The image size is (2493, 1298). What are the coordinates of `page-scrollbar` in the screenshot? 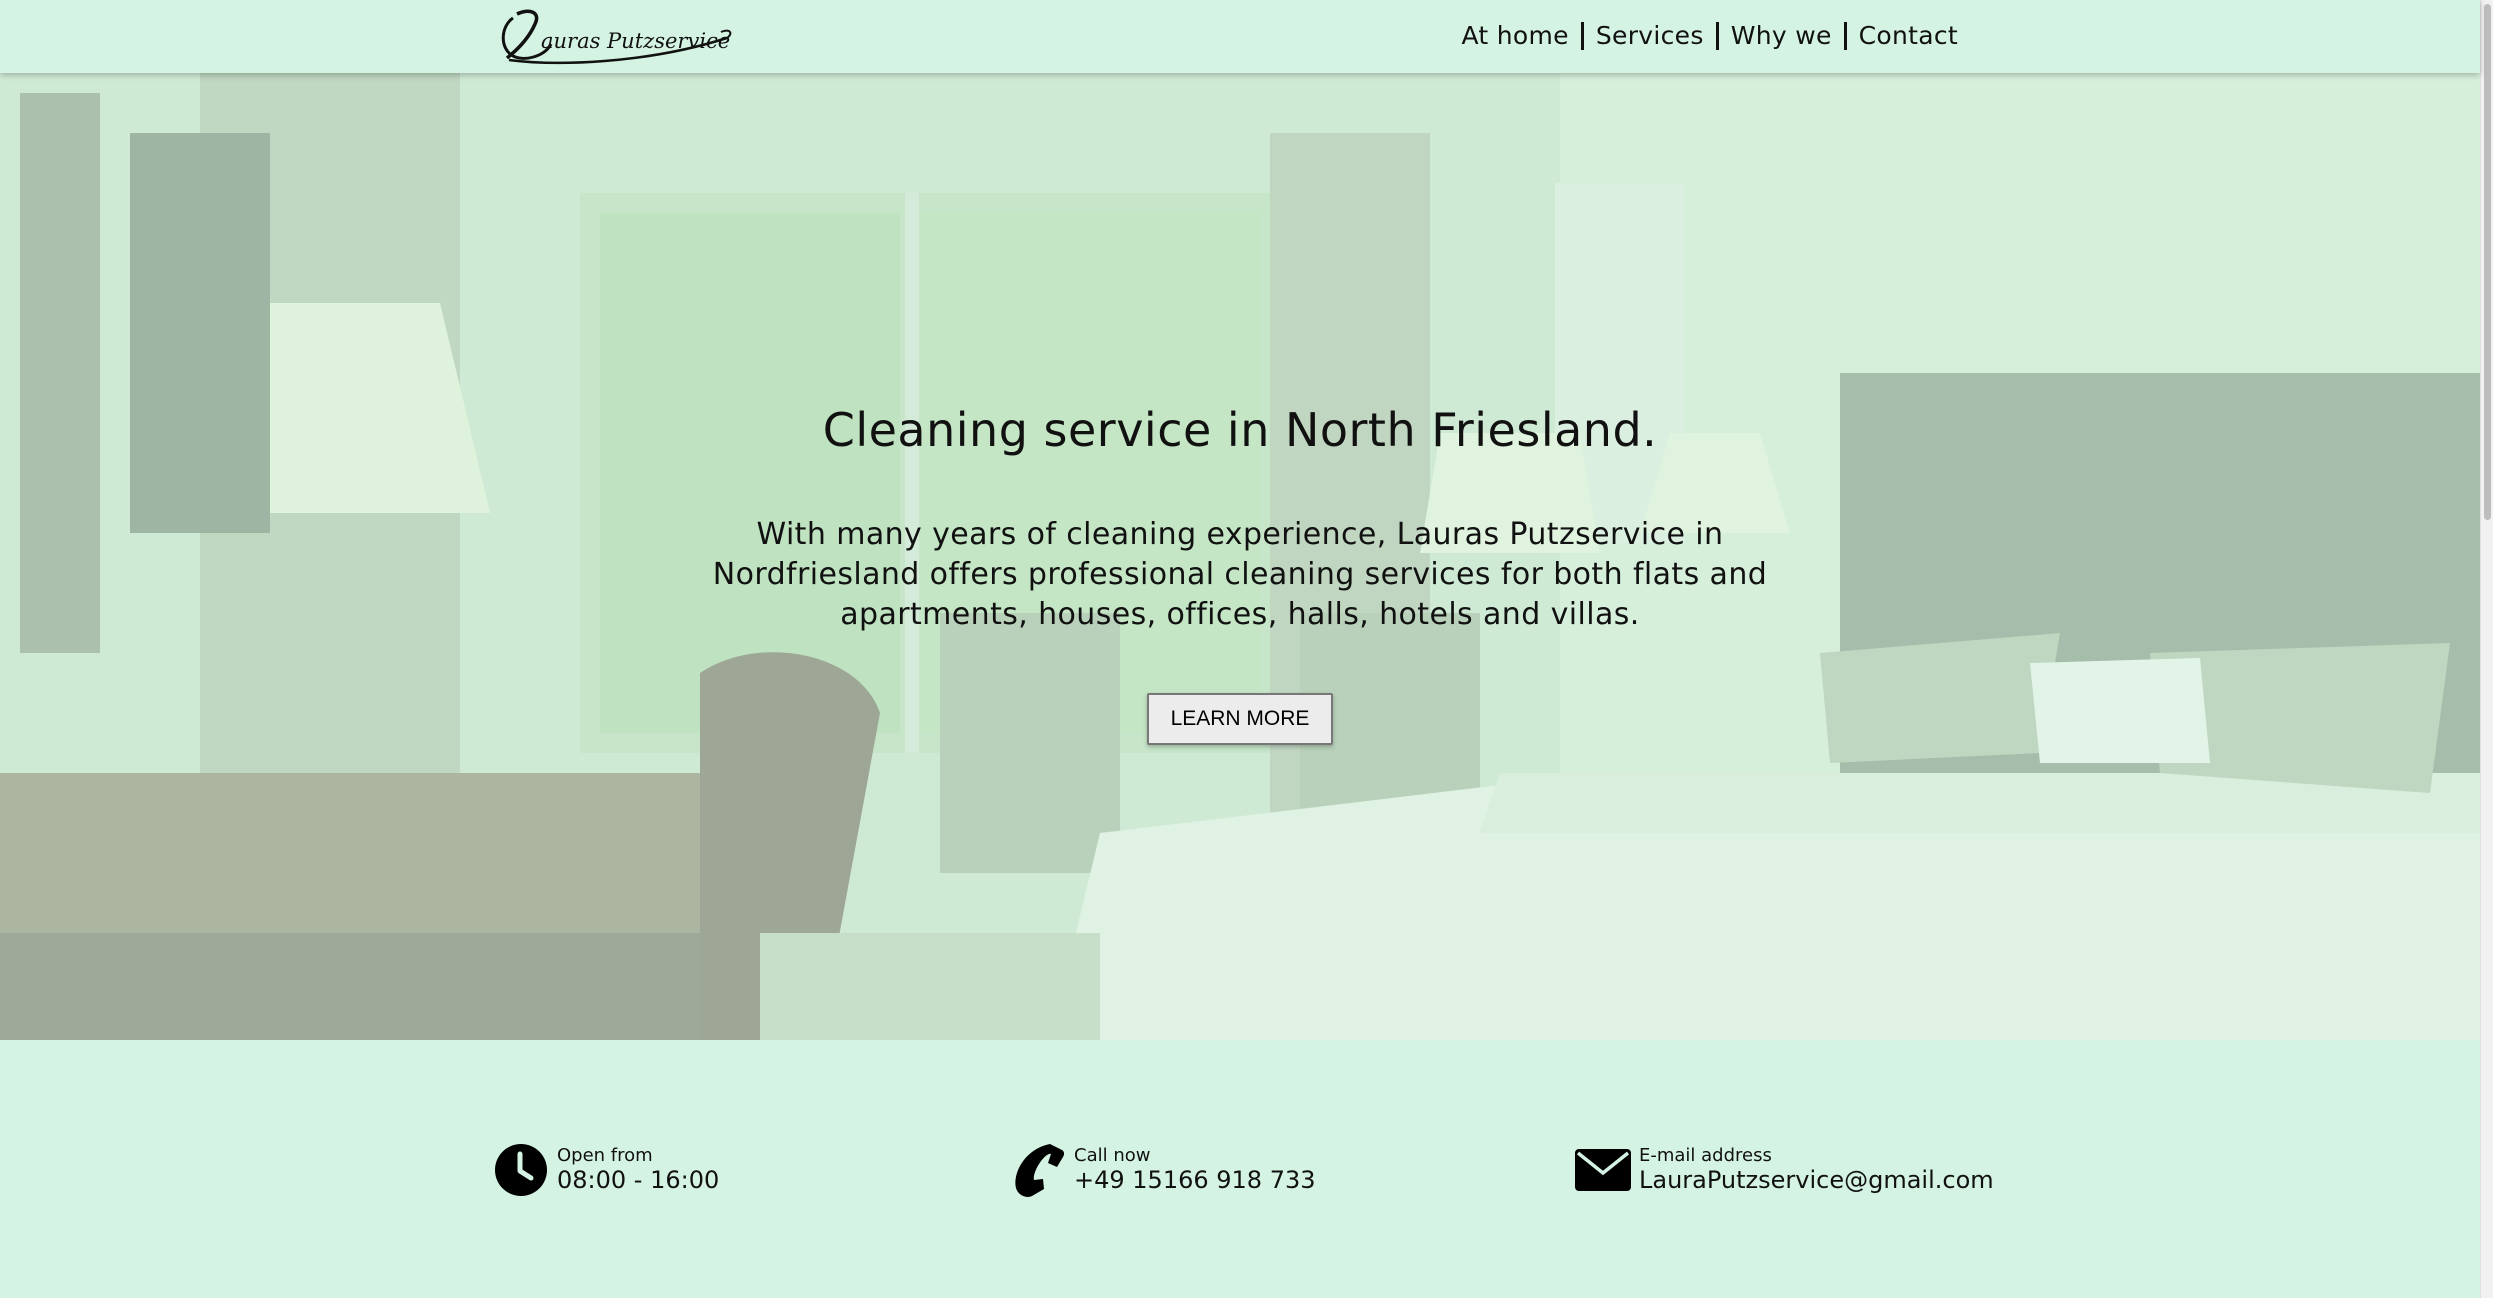 It's located at (2486, 649).